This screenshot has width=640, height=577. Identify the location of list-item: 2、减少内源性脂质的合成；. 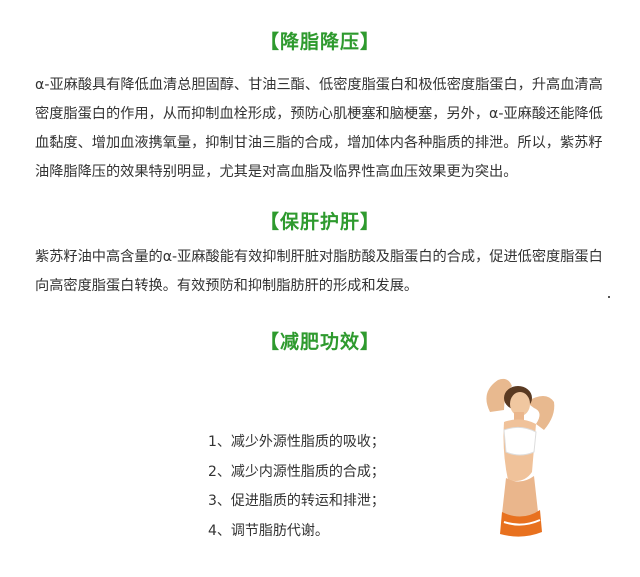
(296, 471).